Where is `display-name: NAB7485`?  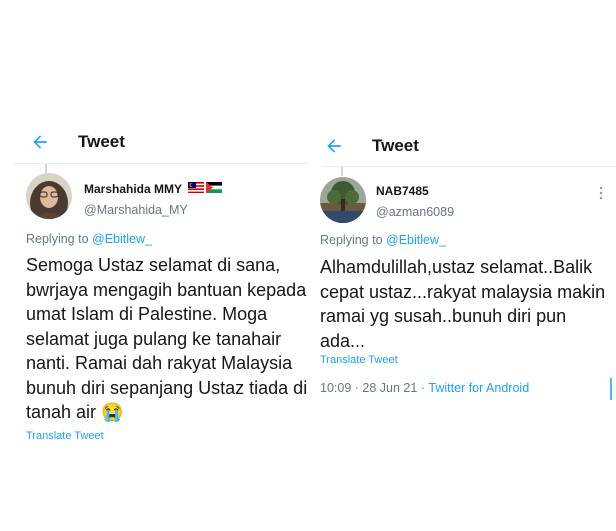 display-name: NAB7485 is located at coordinates (402, 191).